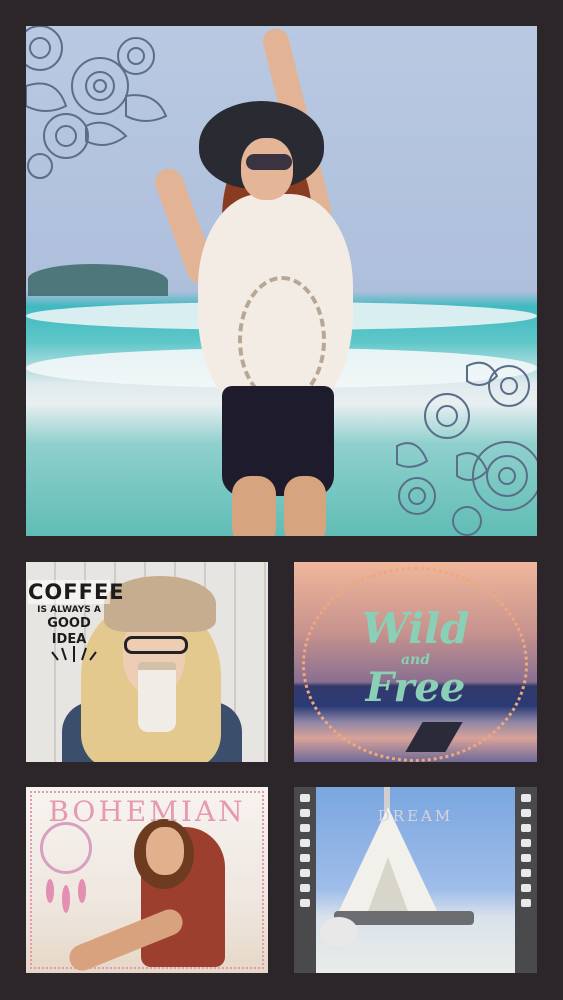 The height and width of the screenshot is (1000, 563). What do you see at coordinates (66, 896) in the screenshot?
I see `dreamcatcher-feathers-icon` at bounding box center [66, 896].